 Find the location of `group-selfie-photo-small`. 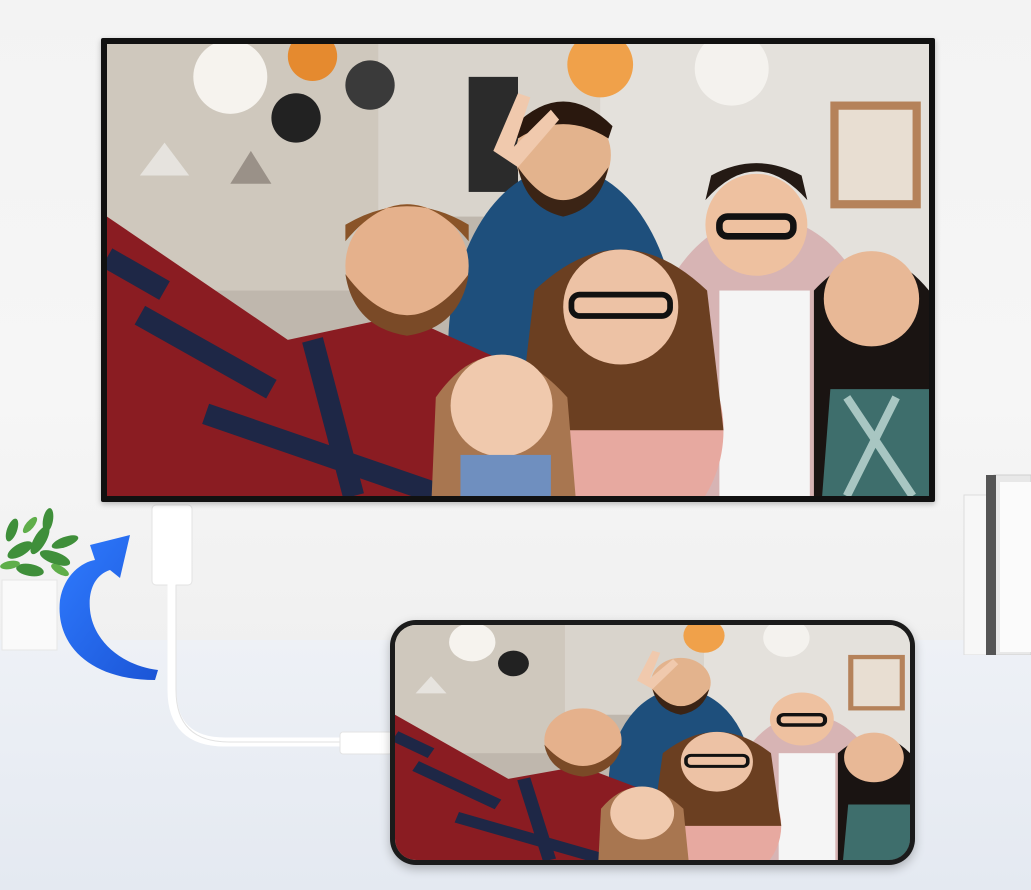

group-selfie-photo-small is located at coordinates (652, 742).